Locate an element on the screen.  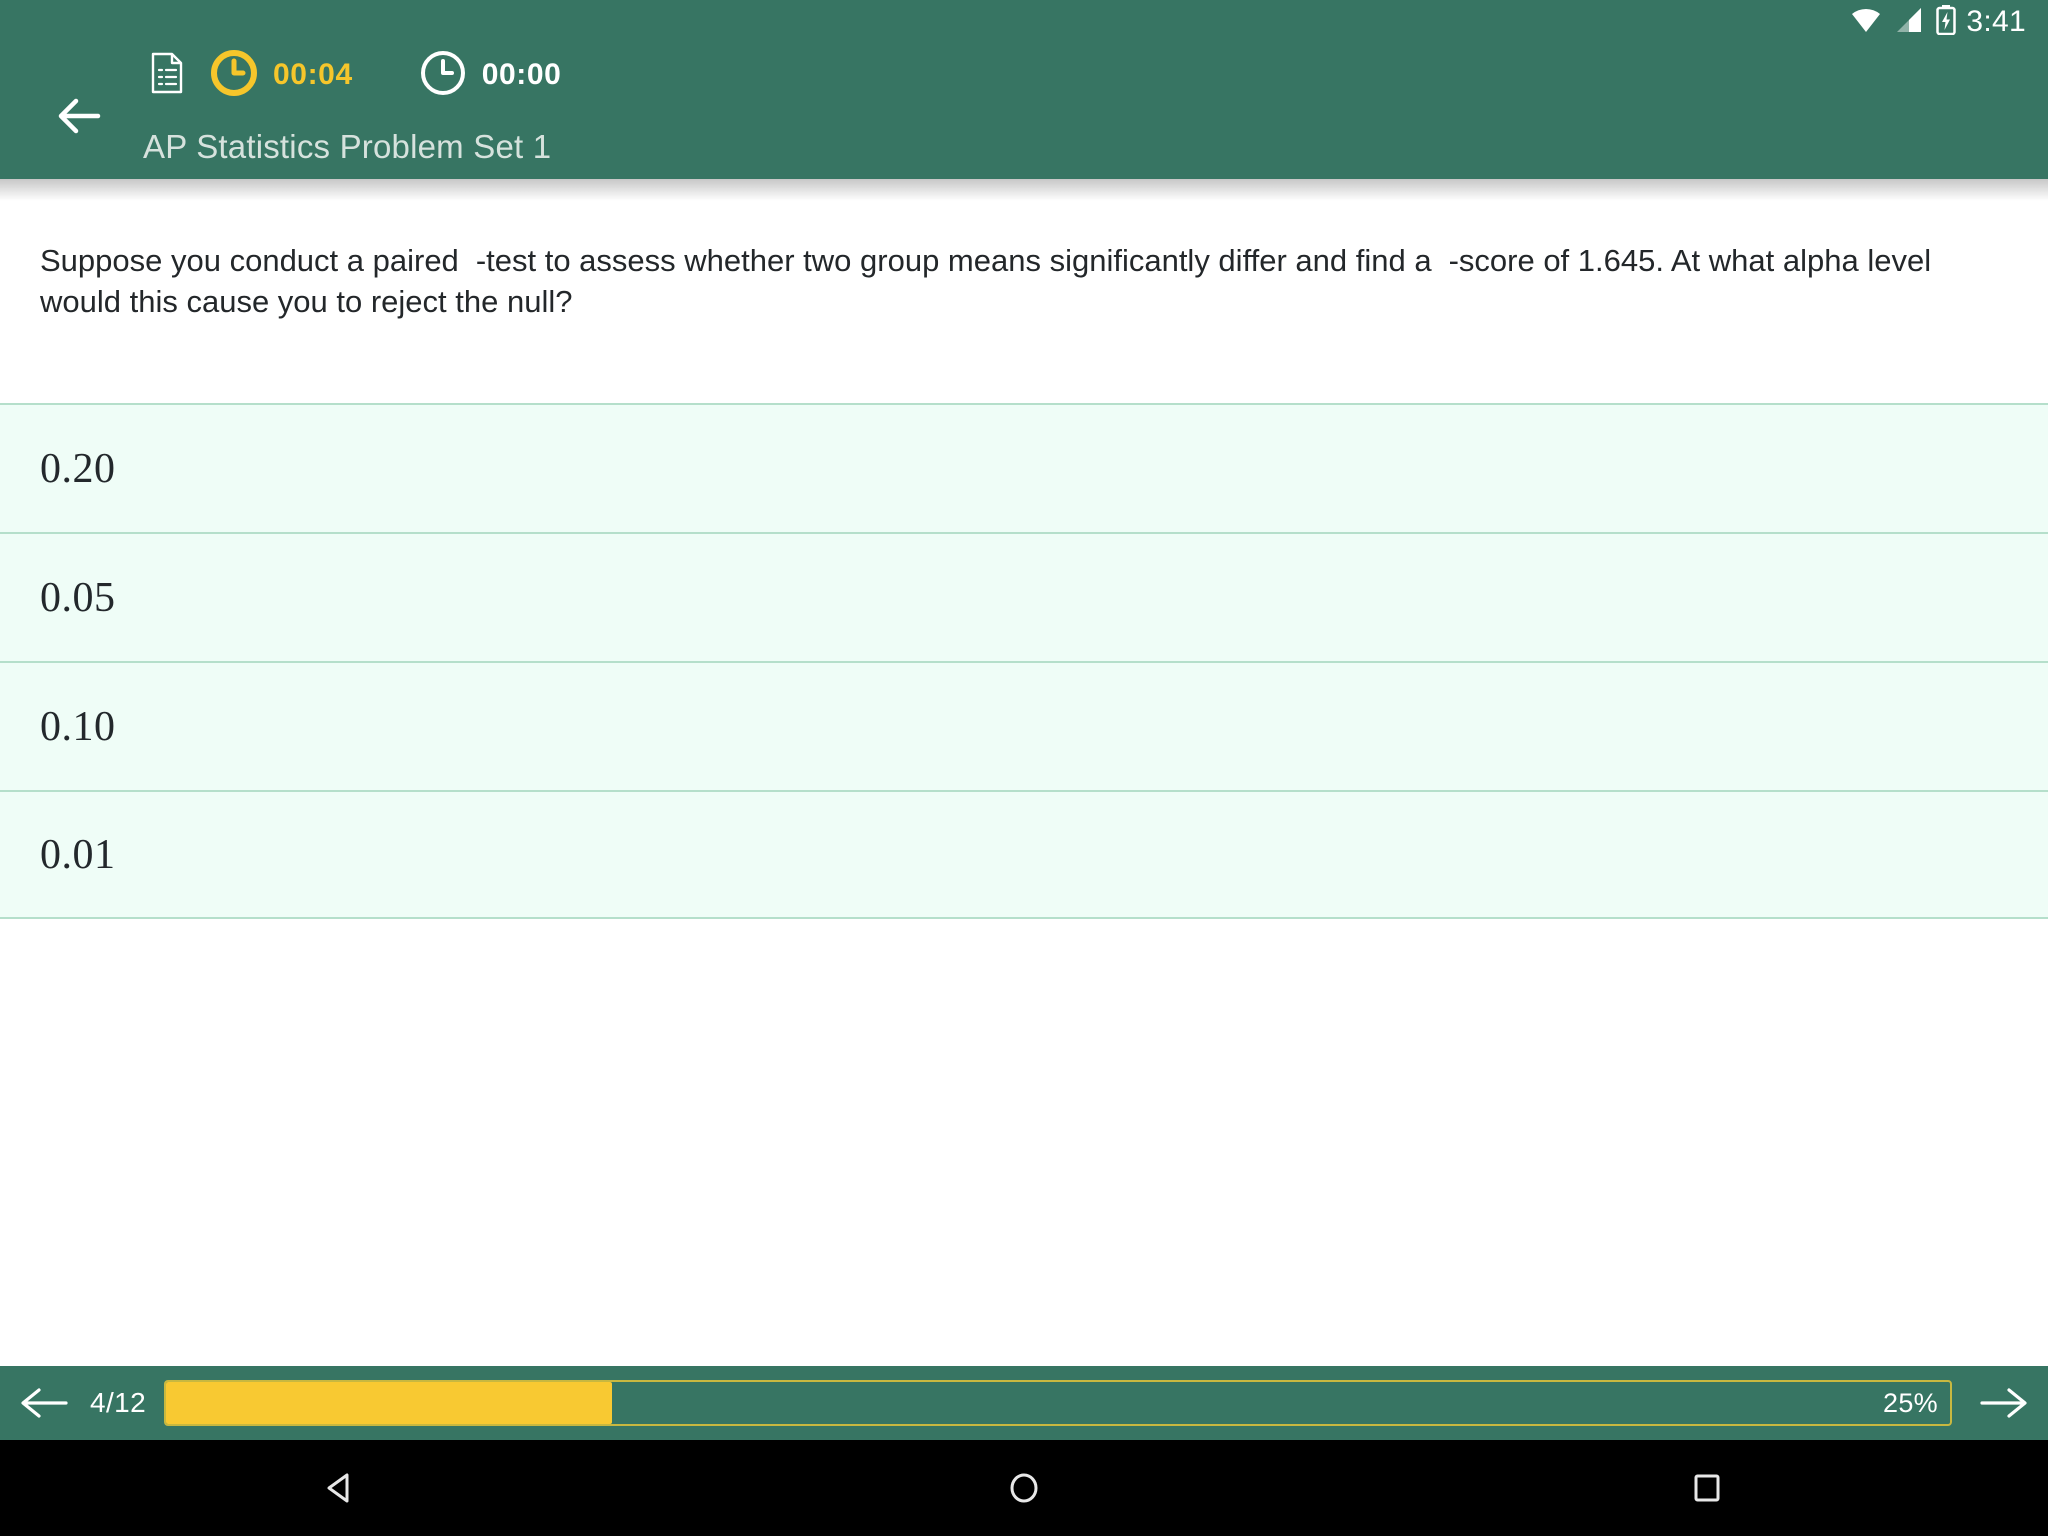
timer-idle: 00:00 is located at coordinates (490, 75).